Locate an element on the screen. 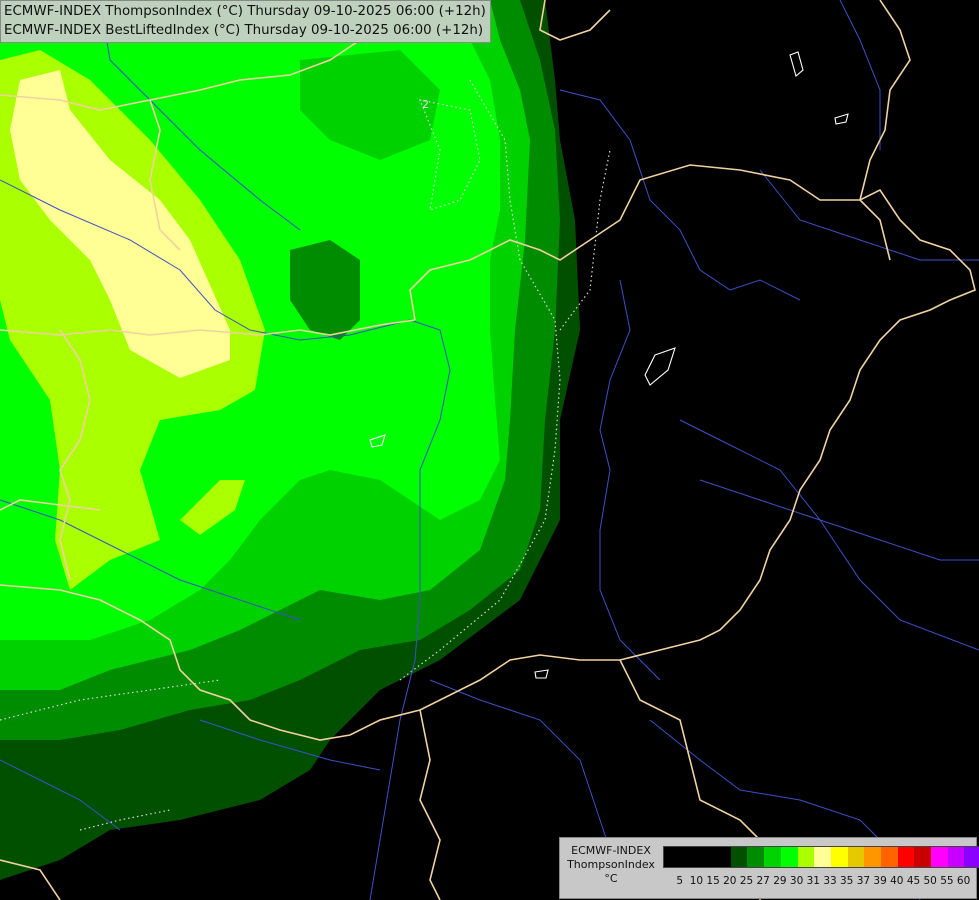 This screenshot has width=979, height=900. legend-tick-label: 45 is located at coordinates (913, 881).